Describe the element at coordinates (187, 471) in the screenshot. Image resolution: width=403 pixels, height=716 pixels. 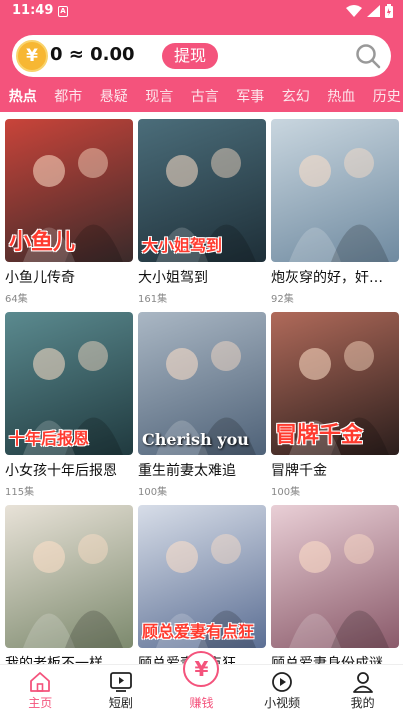
I see `drama-title: 重生前妻太难追` at that location.